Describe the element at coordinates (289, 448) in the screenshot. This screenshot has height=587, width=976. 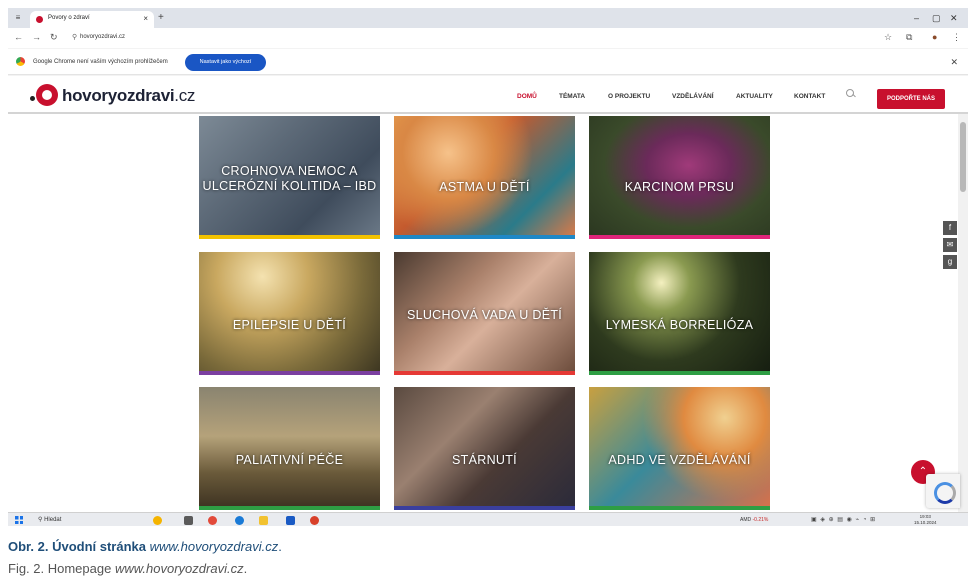
I see `topic-card-palliative: PALIATIVNÍ PÉČE` at that location.